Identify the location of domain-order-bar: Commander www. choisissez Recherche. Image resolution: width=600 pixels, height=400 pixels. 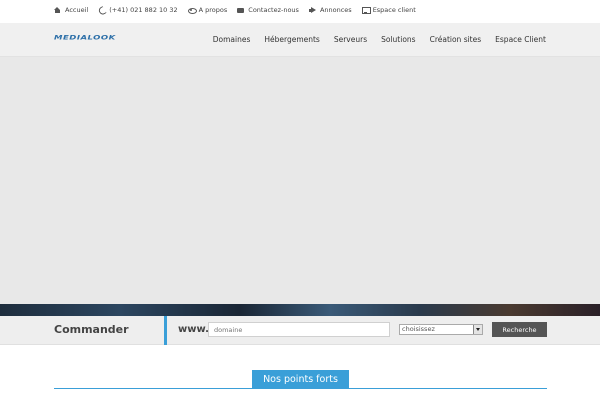
(300, 330).